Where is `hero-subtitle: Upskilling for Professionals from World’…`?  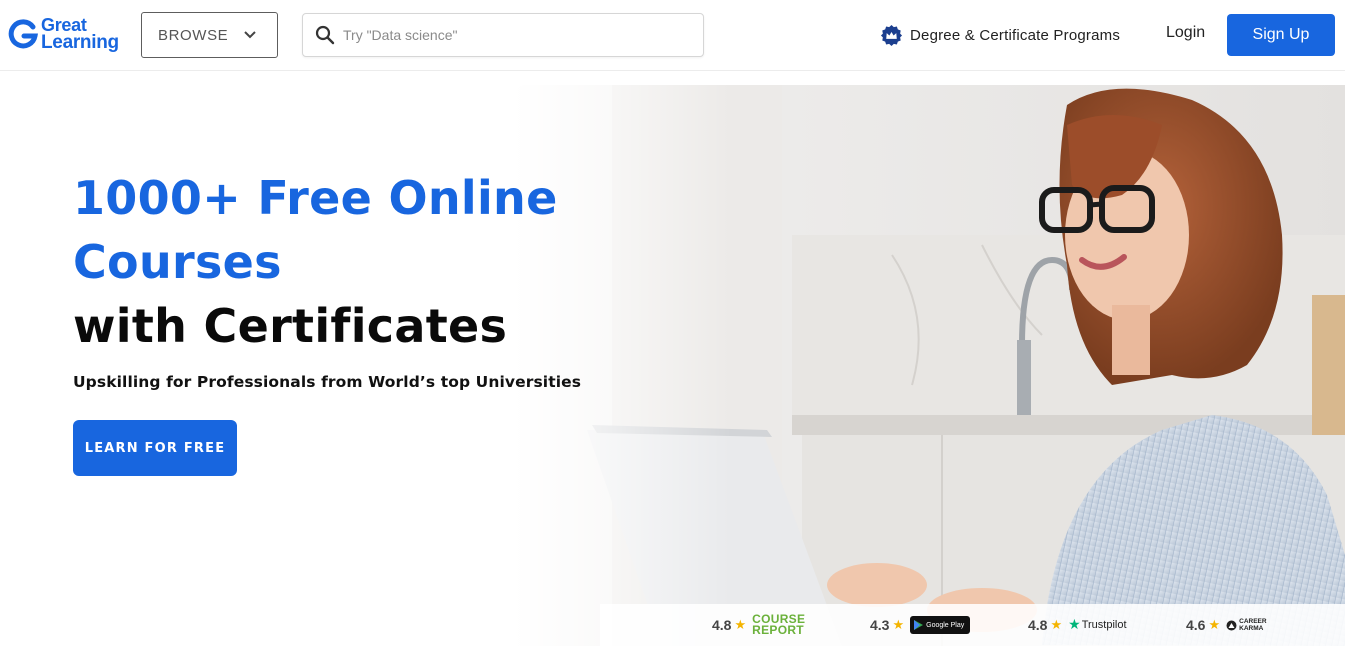
hero-subtitle: Upskilling for Professionals from World’… is located at coordinates (327, 382).